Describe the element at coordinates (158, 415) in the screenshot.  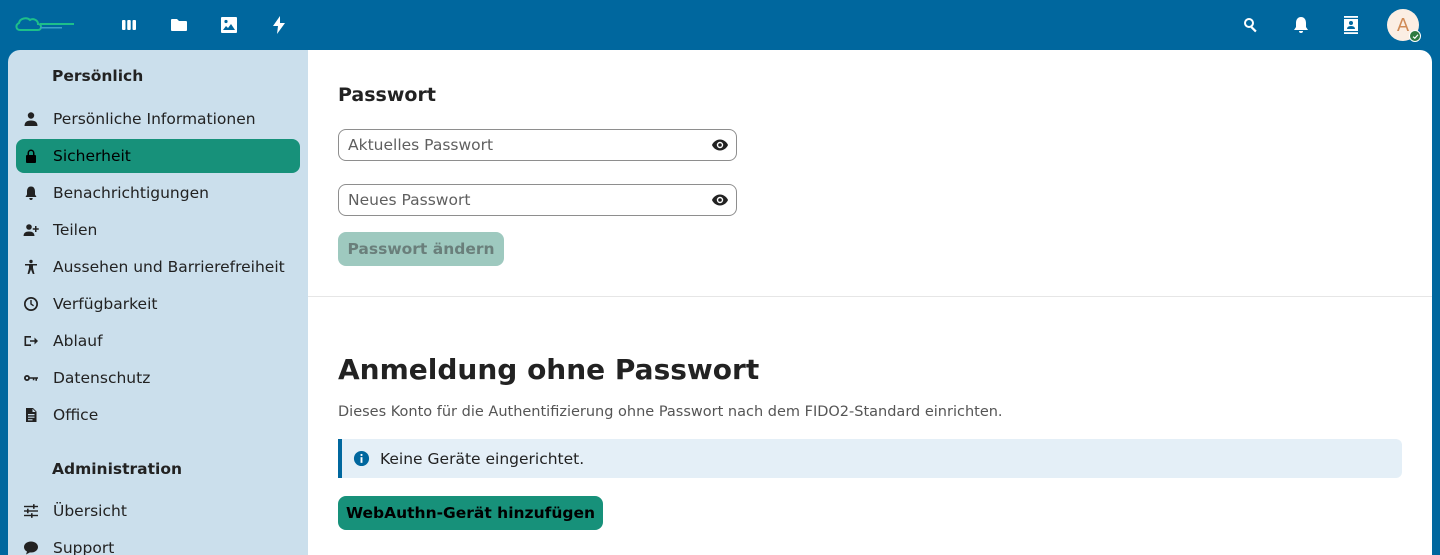
I see `nav-item-office: Office` at that location.